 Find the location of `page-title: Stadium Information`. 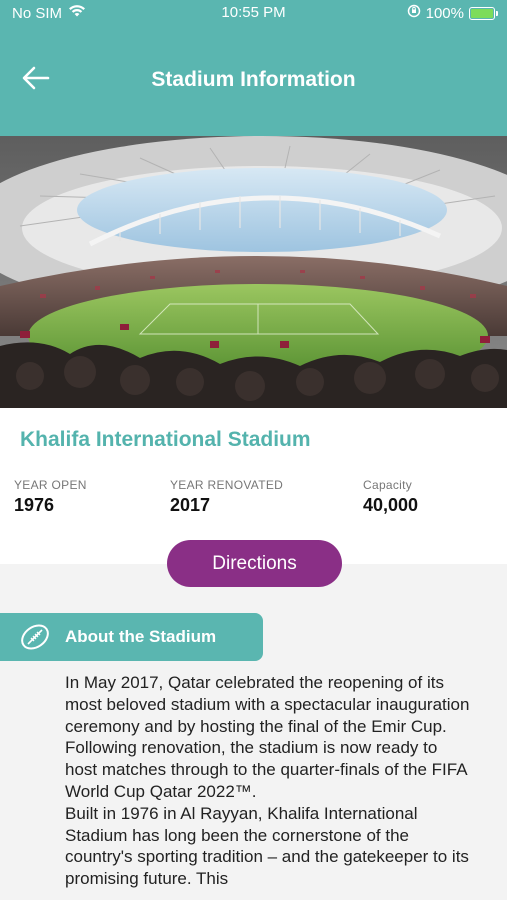

page-title: Stadium Information is located at coordinates (253, 79).